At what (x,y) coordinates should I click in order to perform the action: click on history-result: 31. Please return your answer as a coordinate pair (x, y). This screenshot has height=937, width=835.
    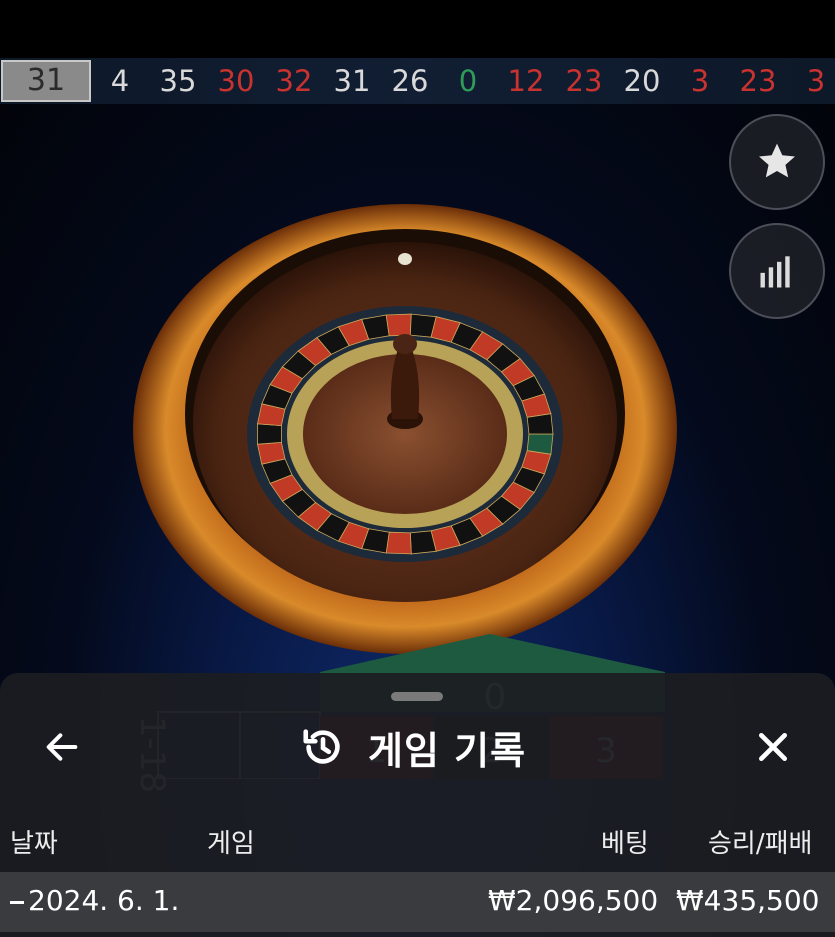
    Looking at the image, I should click on (352, 81).